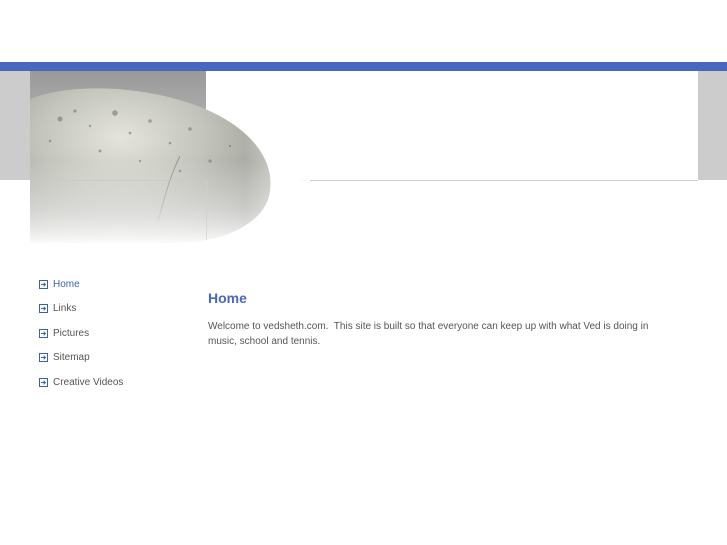 Image resolution: width=727 pixels, height=545 pixels. What do you see at coordinates (363, 66) in the screenshot?
I see `header-accent-bar` at bounding box center [363, 66].